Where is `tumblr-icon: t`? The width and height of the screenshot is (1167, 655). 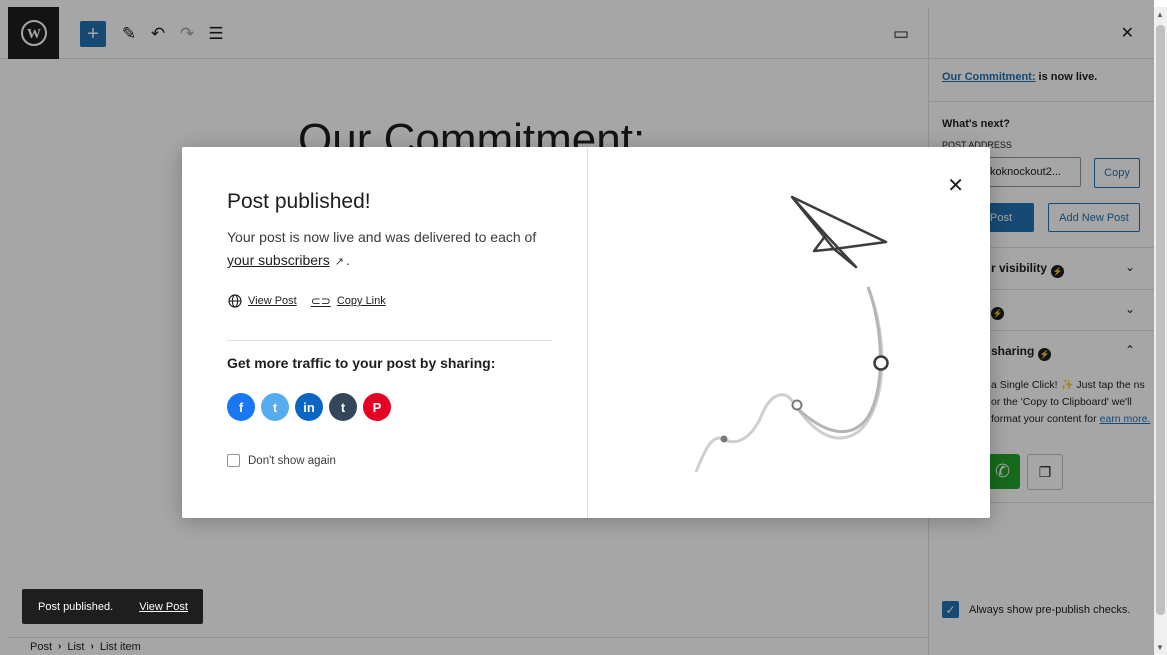 tumblr-icon: t is located at coordinates (343, 407).